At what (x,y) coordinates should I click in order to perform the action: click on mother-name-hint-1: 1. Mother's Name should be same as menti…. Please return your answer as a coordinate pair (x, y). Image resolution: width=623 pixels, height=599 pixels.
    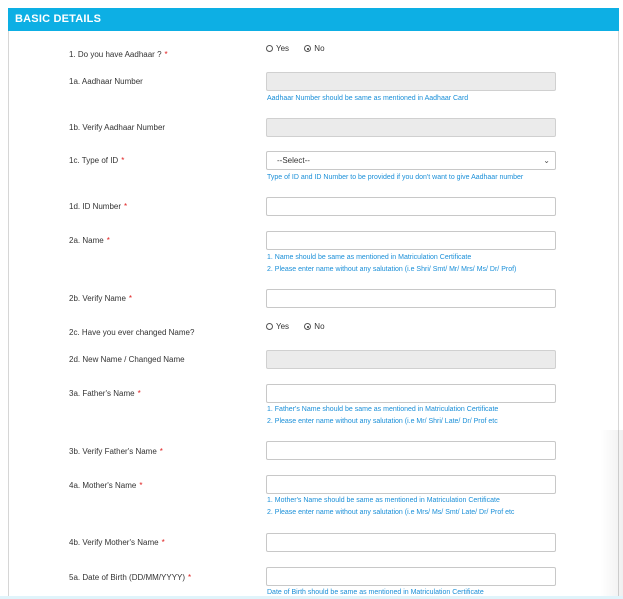
    Looking at the image, I should click on (383, 500).